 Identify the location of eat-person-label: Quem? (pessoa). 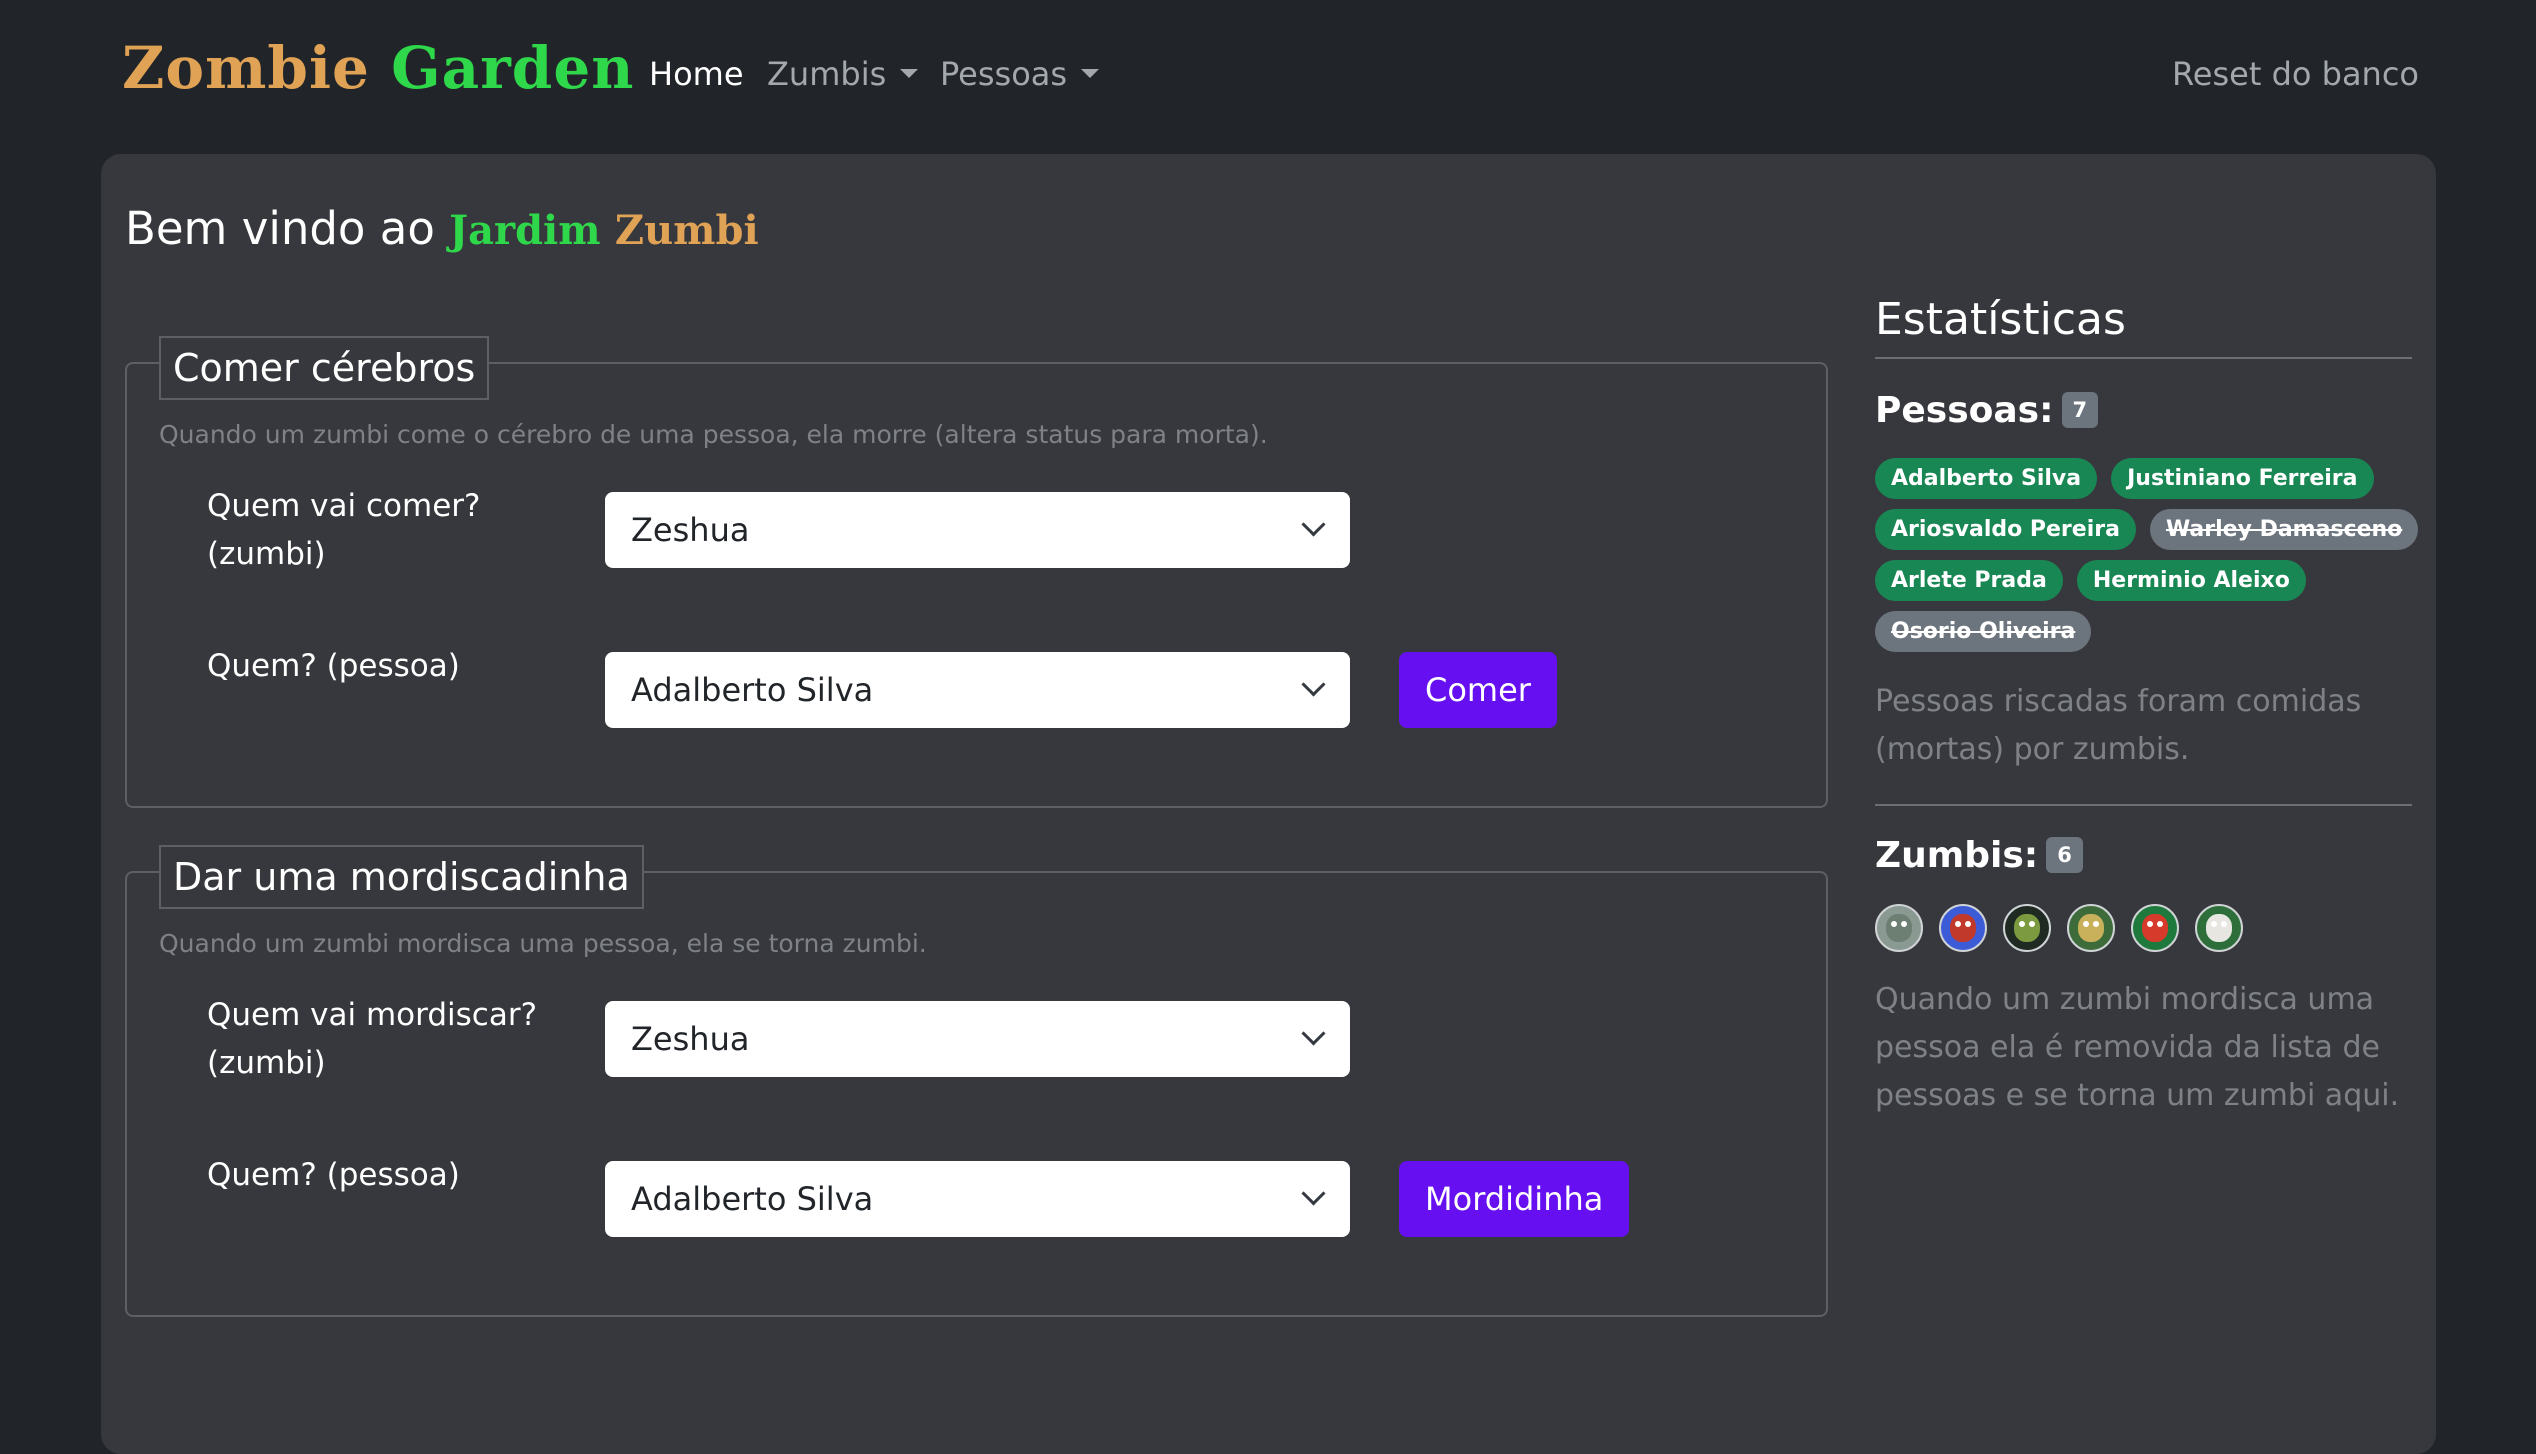
(333, 666).